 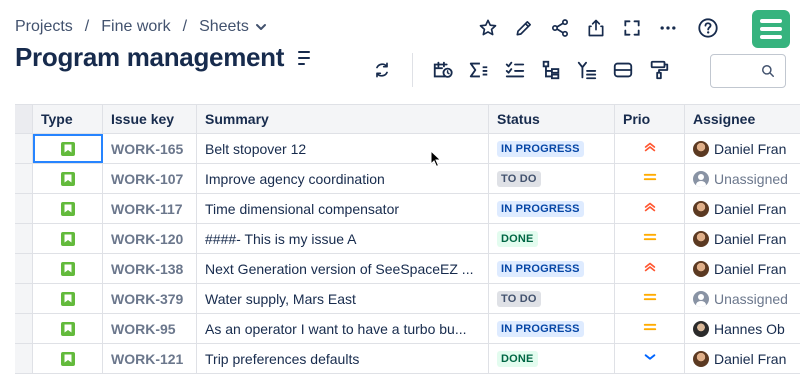 I want to click on sum-icon, so click(x=479, y=70).